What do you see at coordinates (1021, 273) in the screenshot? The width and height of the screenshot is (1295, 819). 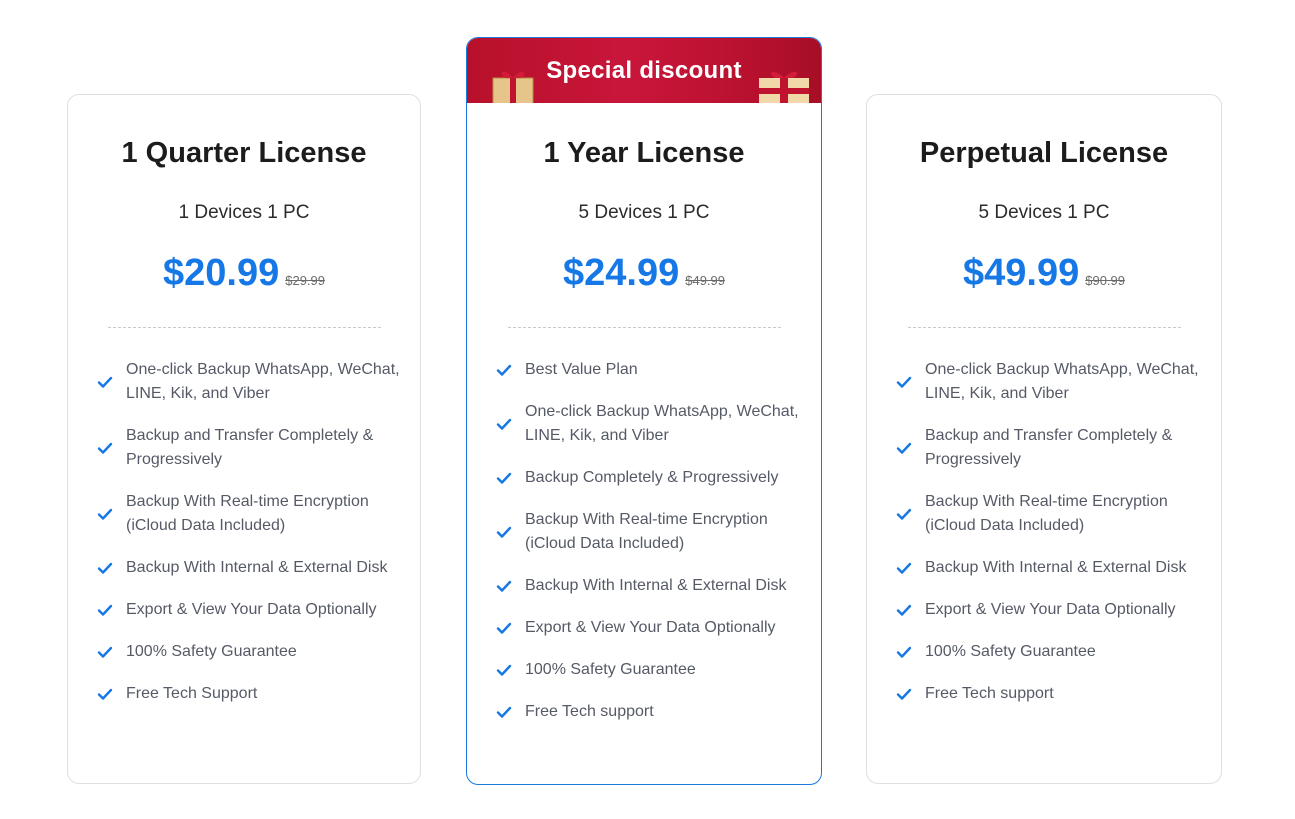 I see `plan-price: $49.99` at bounding box center [1021, 273].